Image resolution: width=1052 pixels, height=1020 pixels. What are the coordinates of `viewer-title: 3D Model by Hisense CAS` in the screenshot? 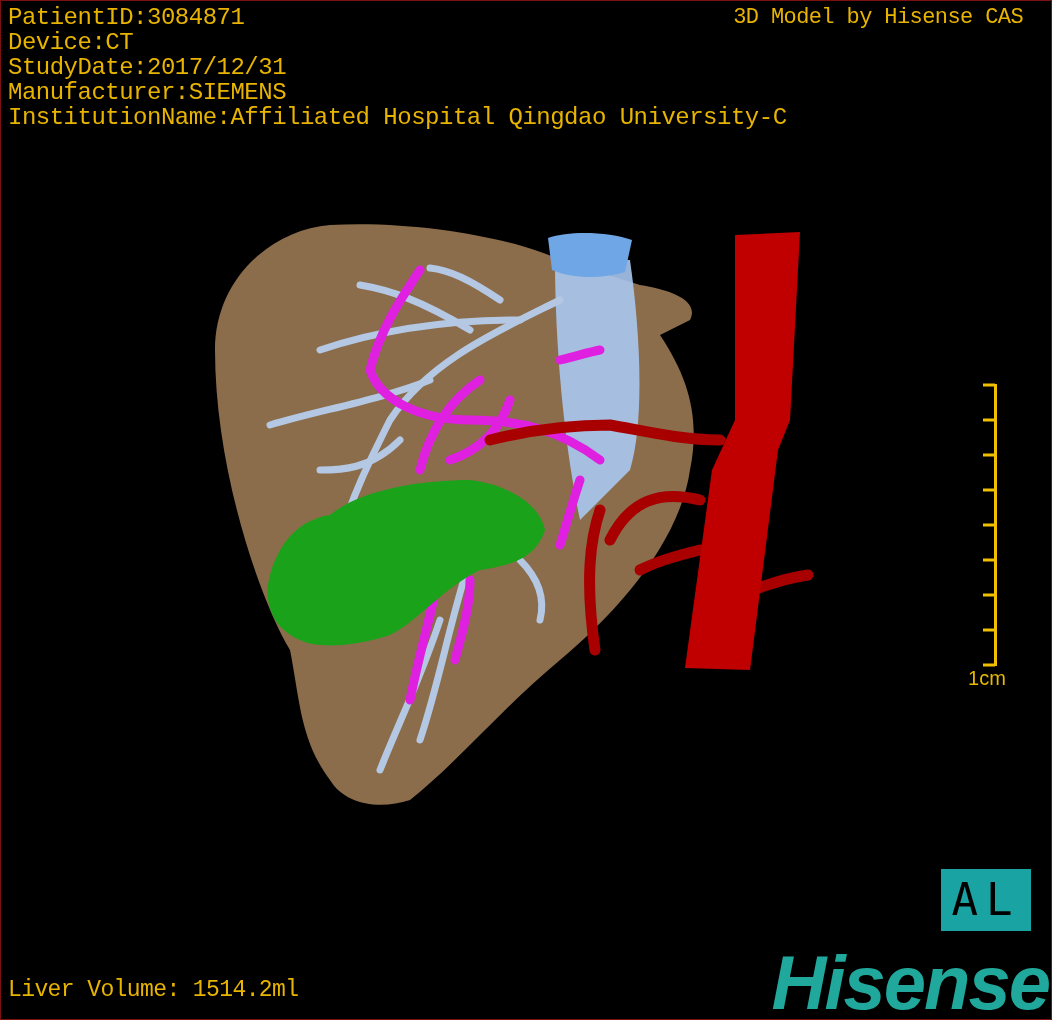 It's located at (878, 17).